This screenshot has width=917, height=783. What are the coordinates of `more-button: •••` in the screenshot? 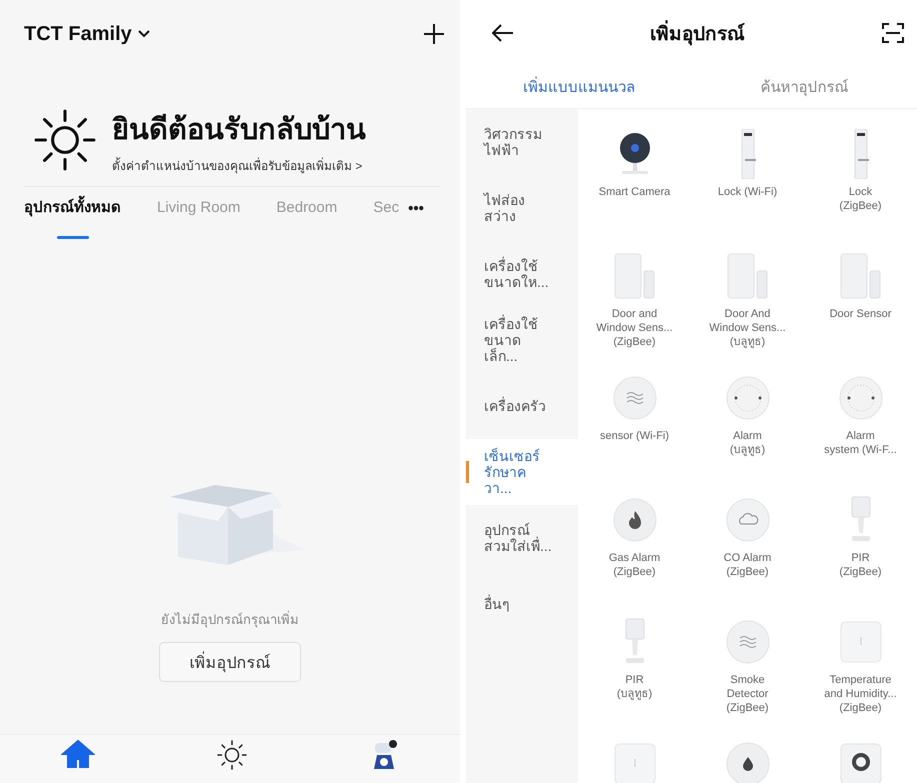 It's located at (416, 216).